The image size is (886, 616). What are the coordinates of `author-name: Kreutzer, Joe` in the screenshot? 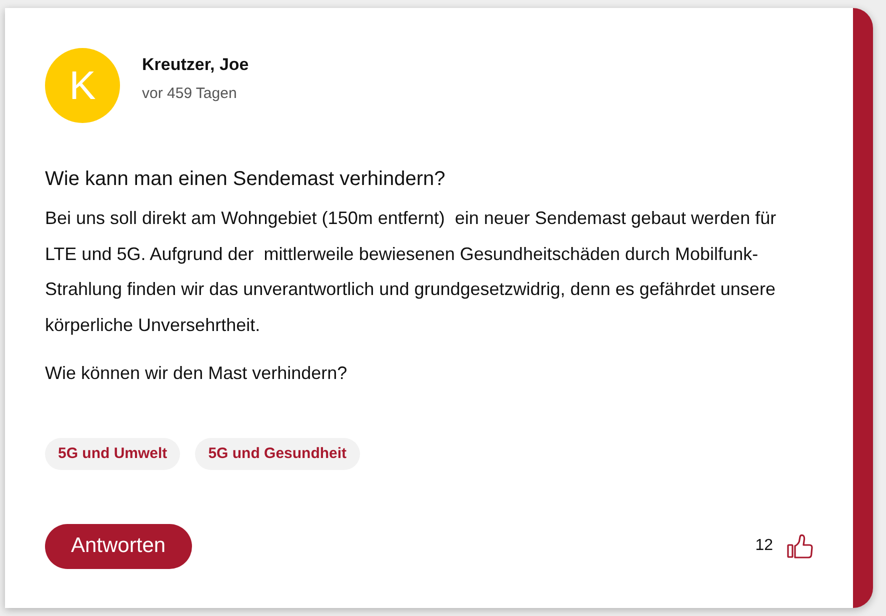 It's located at (195, 65).